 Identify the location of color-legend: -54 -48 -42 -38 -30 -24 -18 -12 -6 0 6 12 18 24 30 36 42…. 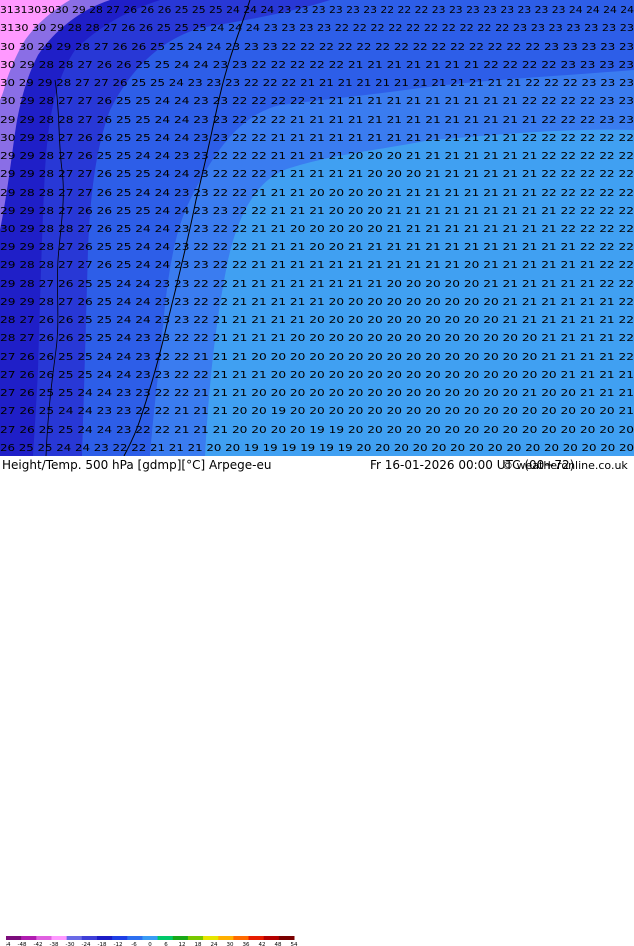
(152, 941).